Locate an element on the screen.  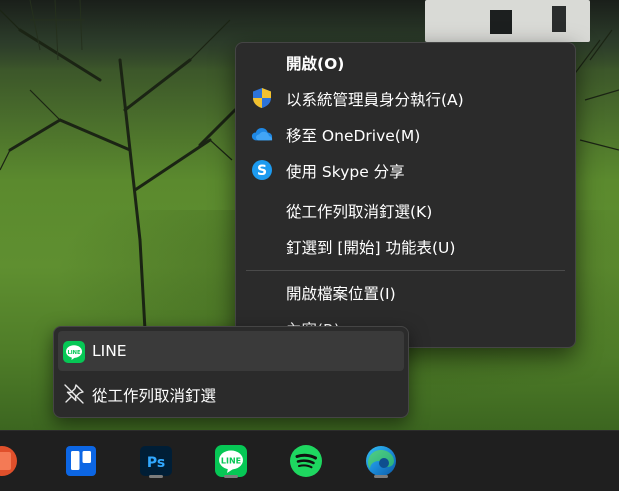
taskbar-app-line: LINE is located at coordinates (231, 461).